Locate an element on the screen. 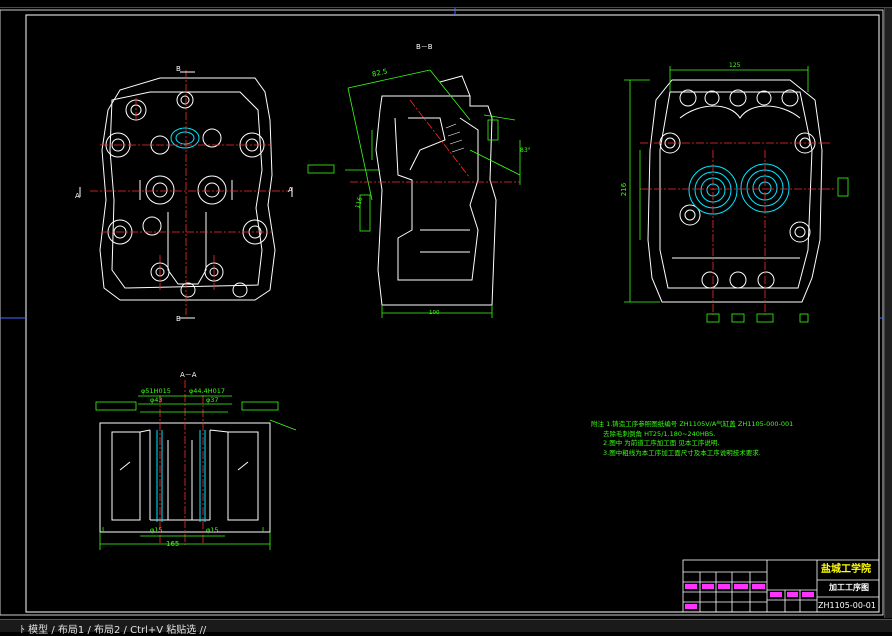 The image size is (892, 636). dim-right-top-width: 125 is located at coordinates (735, 65).